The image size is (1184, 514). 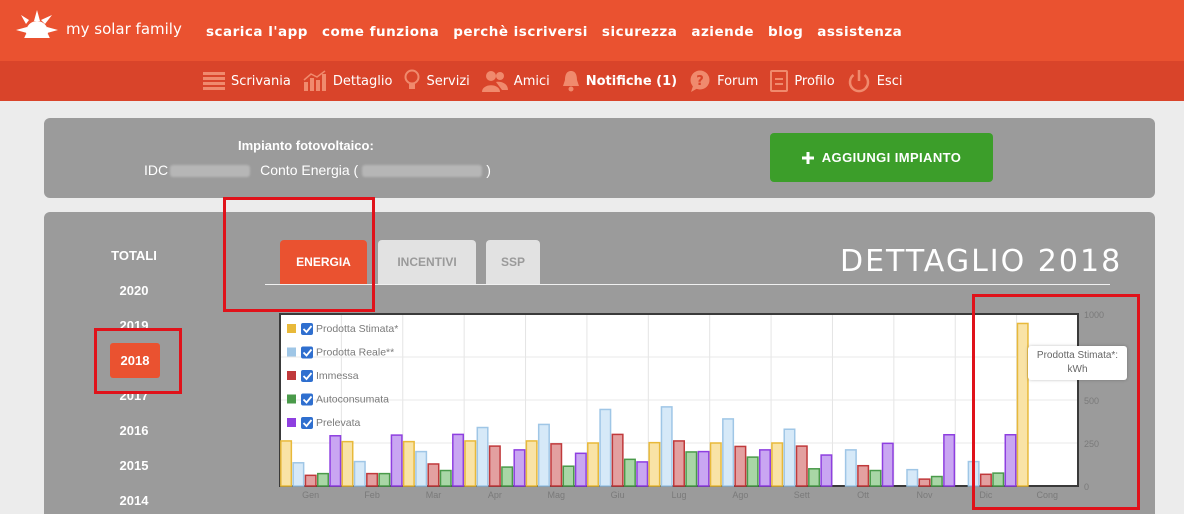 What do you see at coordinates (352, 400) in the screenshot?
I see `legend-label: Autoconsumata` at bounding box center [352, 400].